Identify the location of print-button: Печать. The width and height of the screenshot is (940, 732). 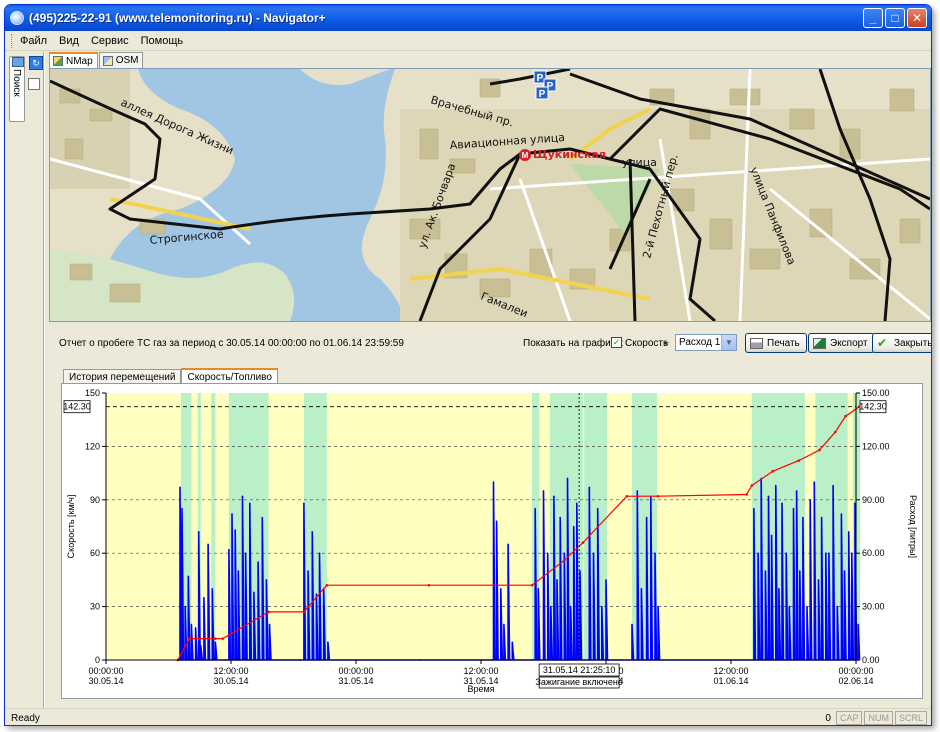
(776, 343).